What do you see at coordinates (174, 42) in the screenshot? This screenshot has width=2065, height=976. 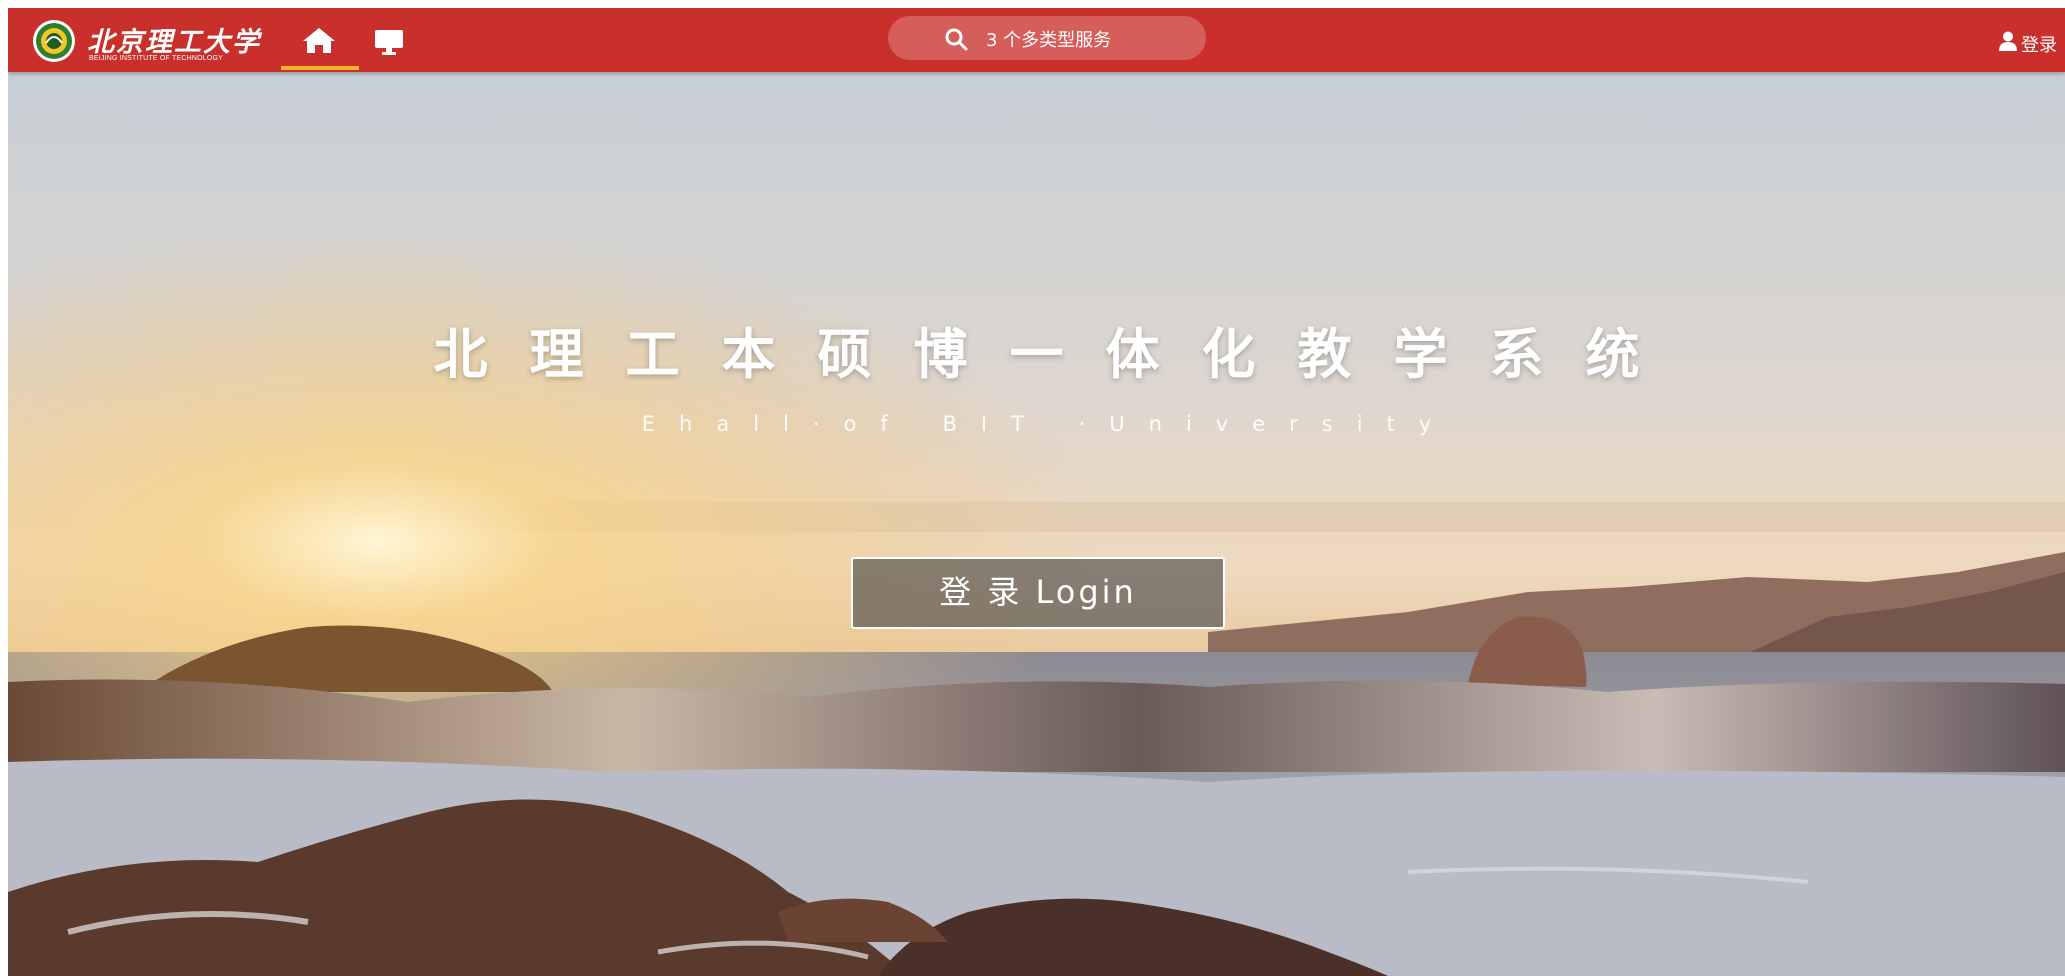 I see `logo-chinese-name: 北京理工大学` at bounding box center [174, 42].